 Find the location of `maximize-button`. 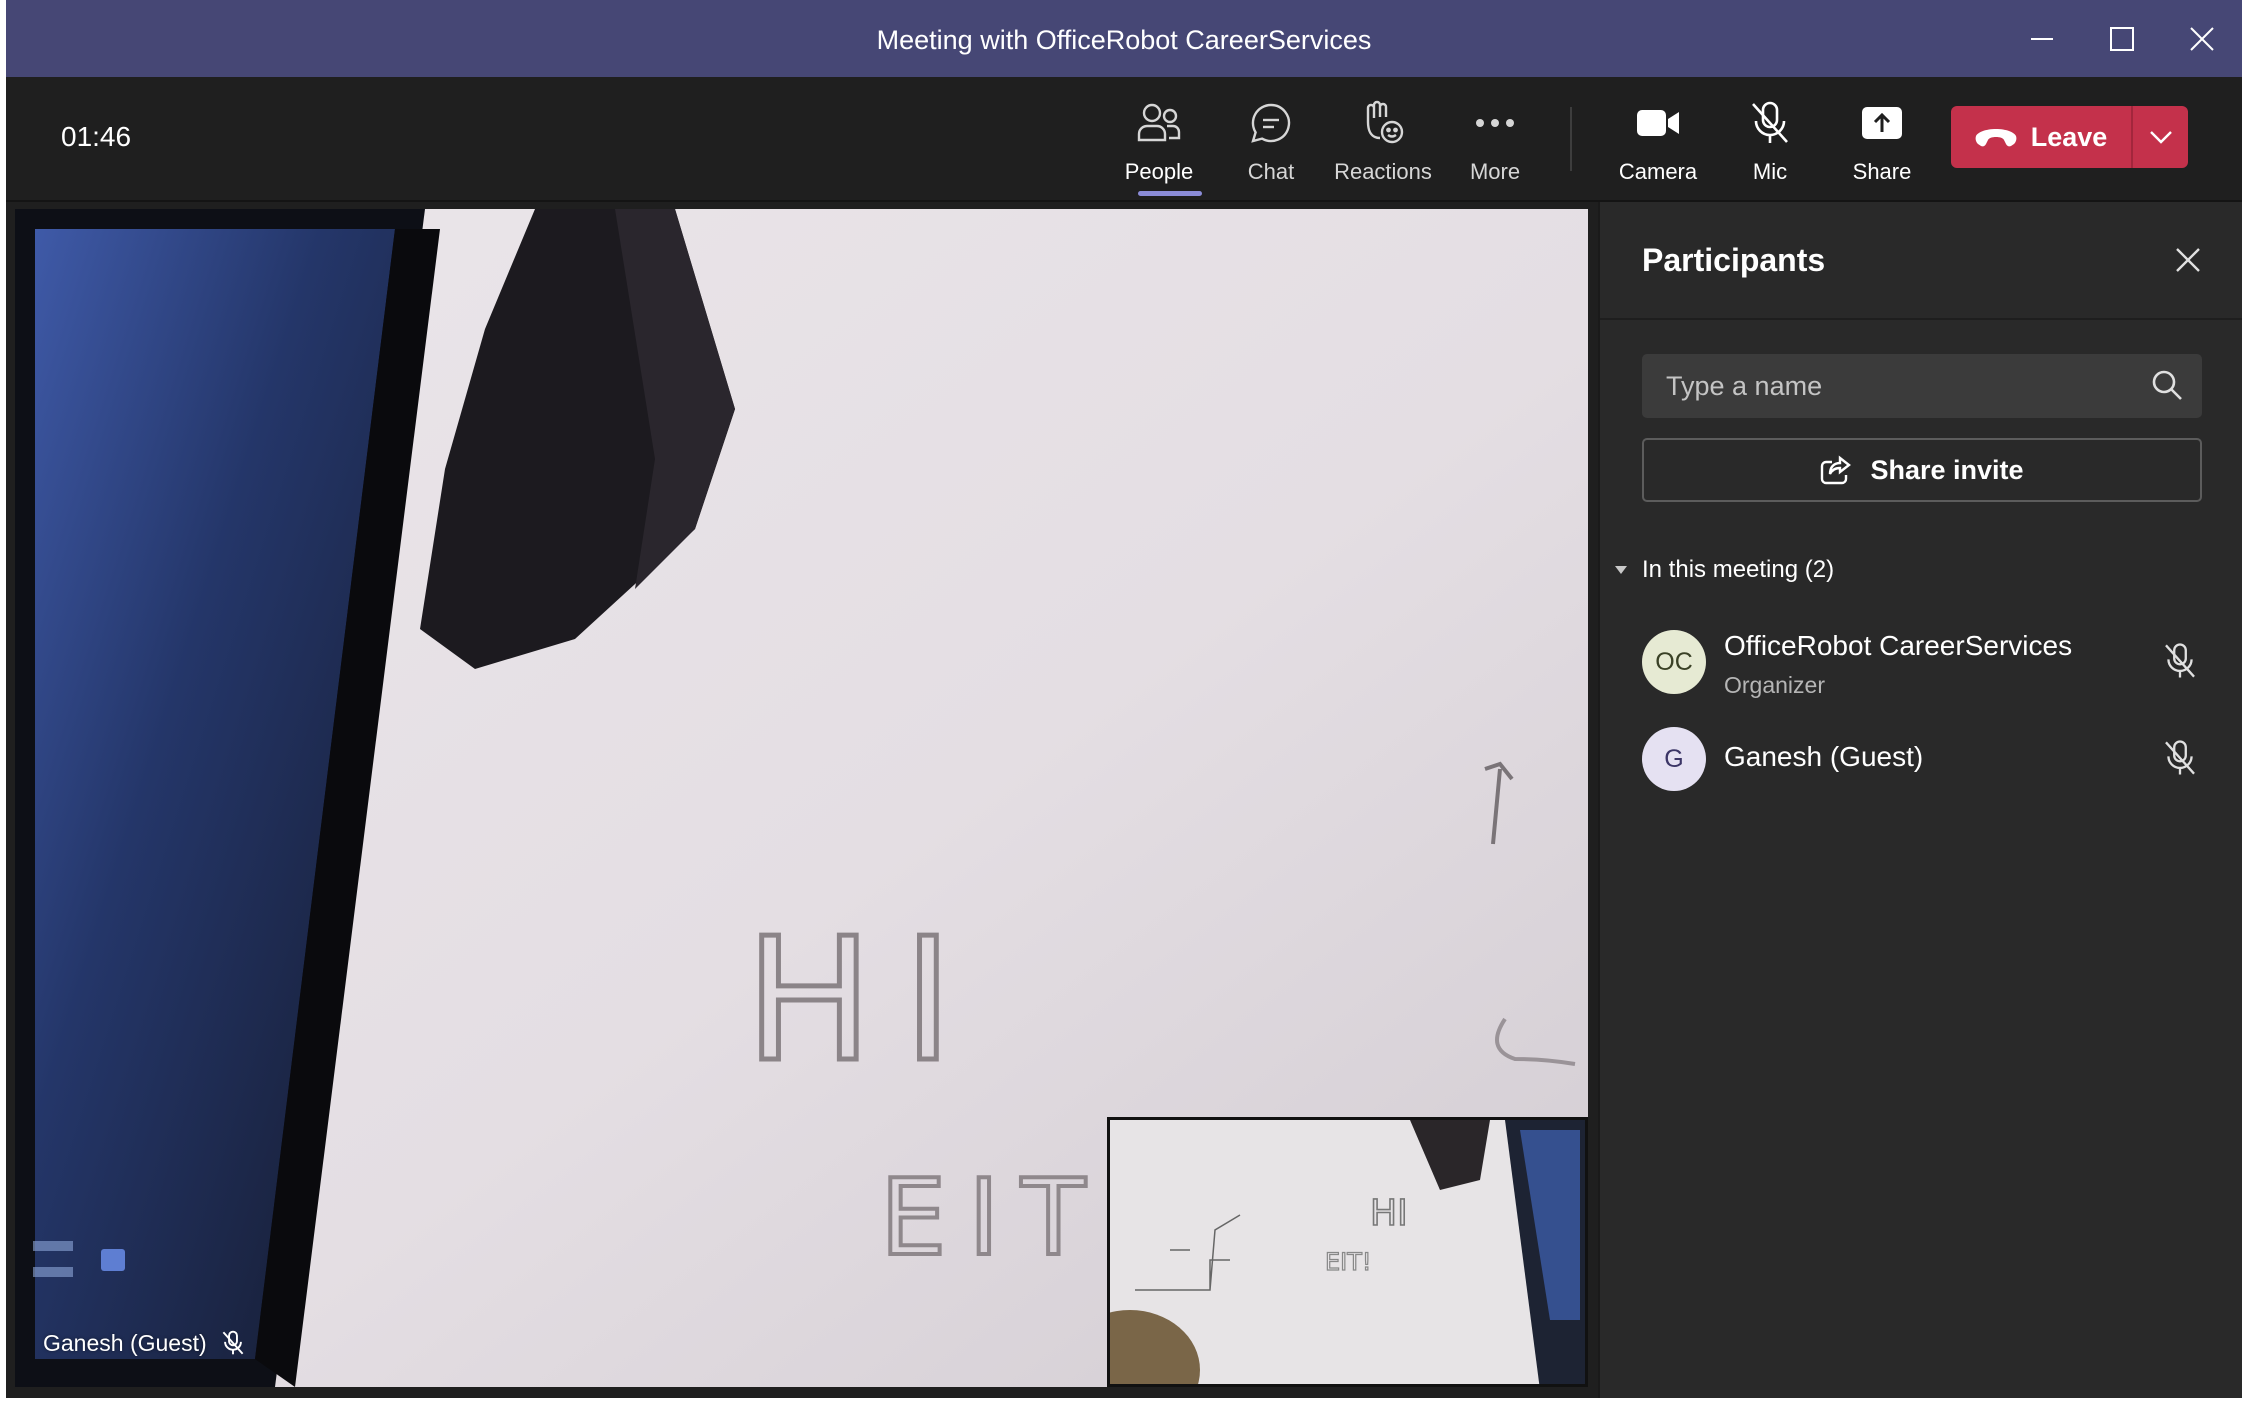

maximize-button is located at coordinates (2122, 38).